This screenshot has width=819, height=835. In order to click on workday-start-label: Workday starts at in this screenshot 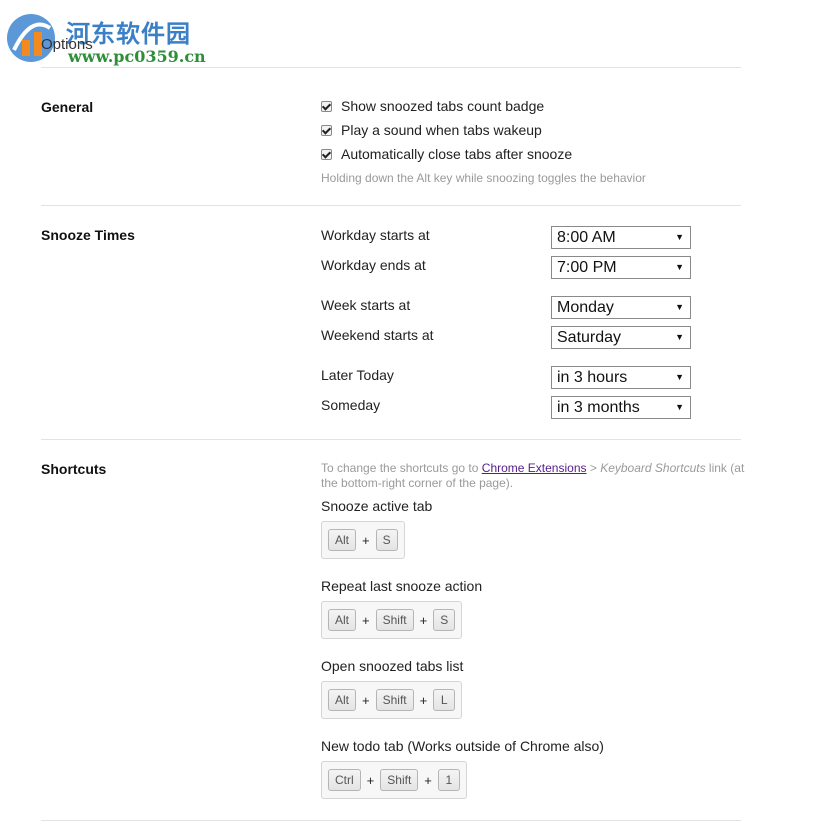, I will do `click(375, 235)`.